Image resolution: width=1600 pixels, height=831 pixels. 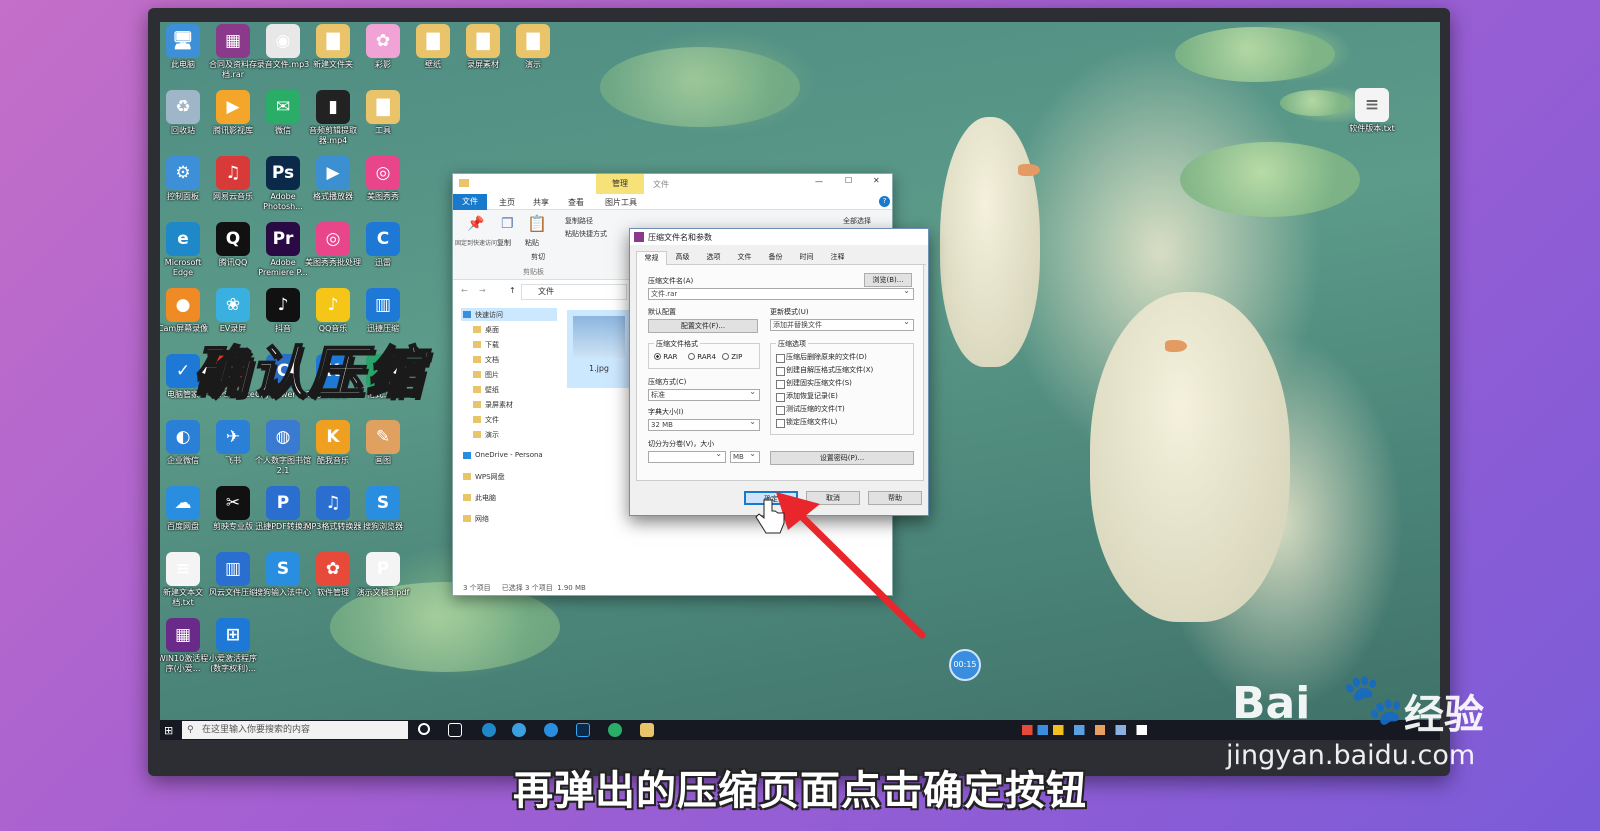 I want to click on file-item: 1.jpg, so click(x=599, y=349).